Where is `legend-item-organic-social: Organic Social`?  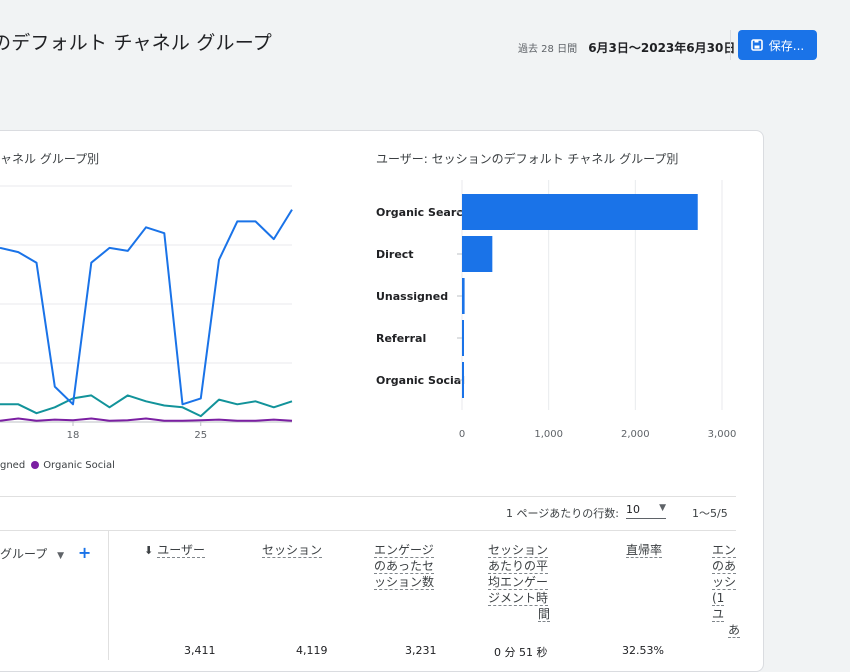 legend-item-organic-social: Organic Social is located at coordinates (79, 465).